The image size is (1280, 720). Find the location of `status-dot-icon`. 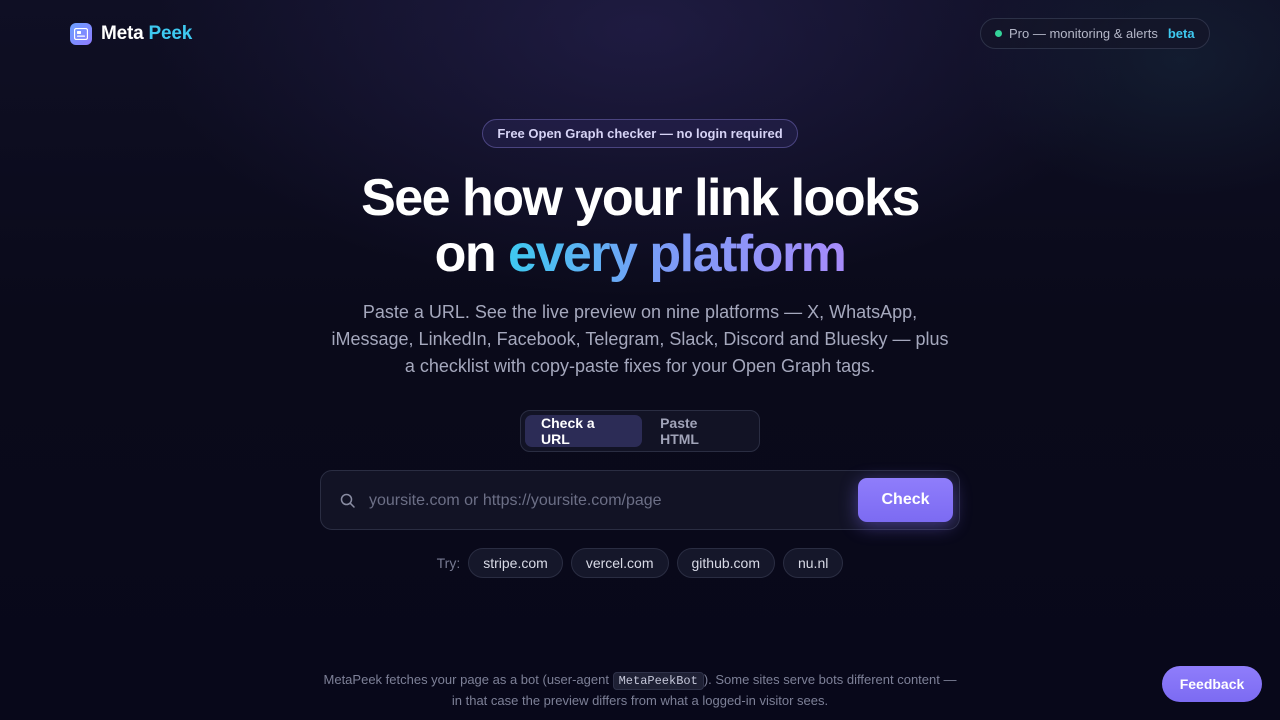

status-dot-icon is located at coordinates (998, 33).